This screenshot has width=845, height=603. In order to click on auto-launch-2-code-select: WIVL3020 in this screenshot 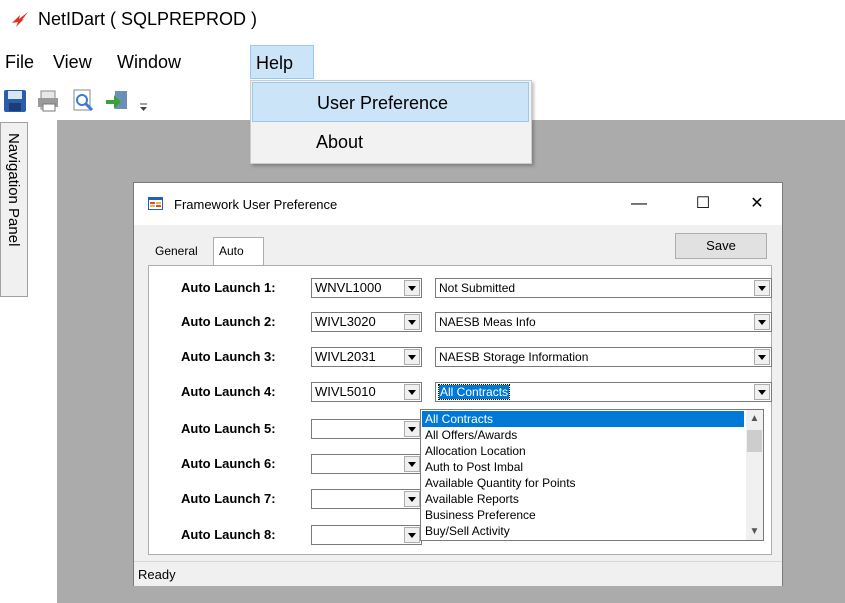, I will do `click(366, 322)`.